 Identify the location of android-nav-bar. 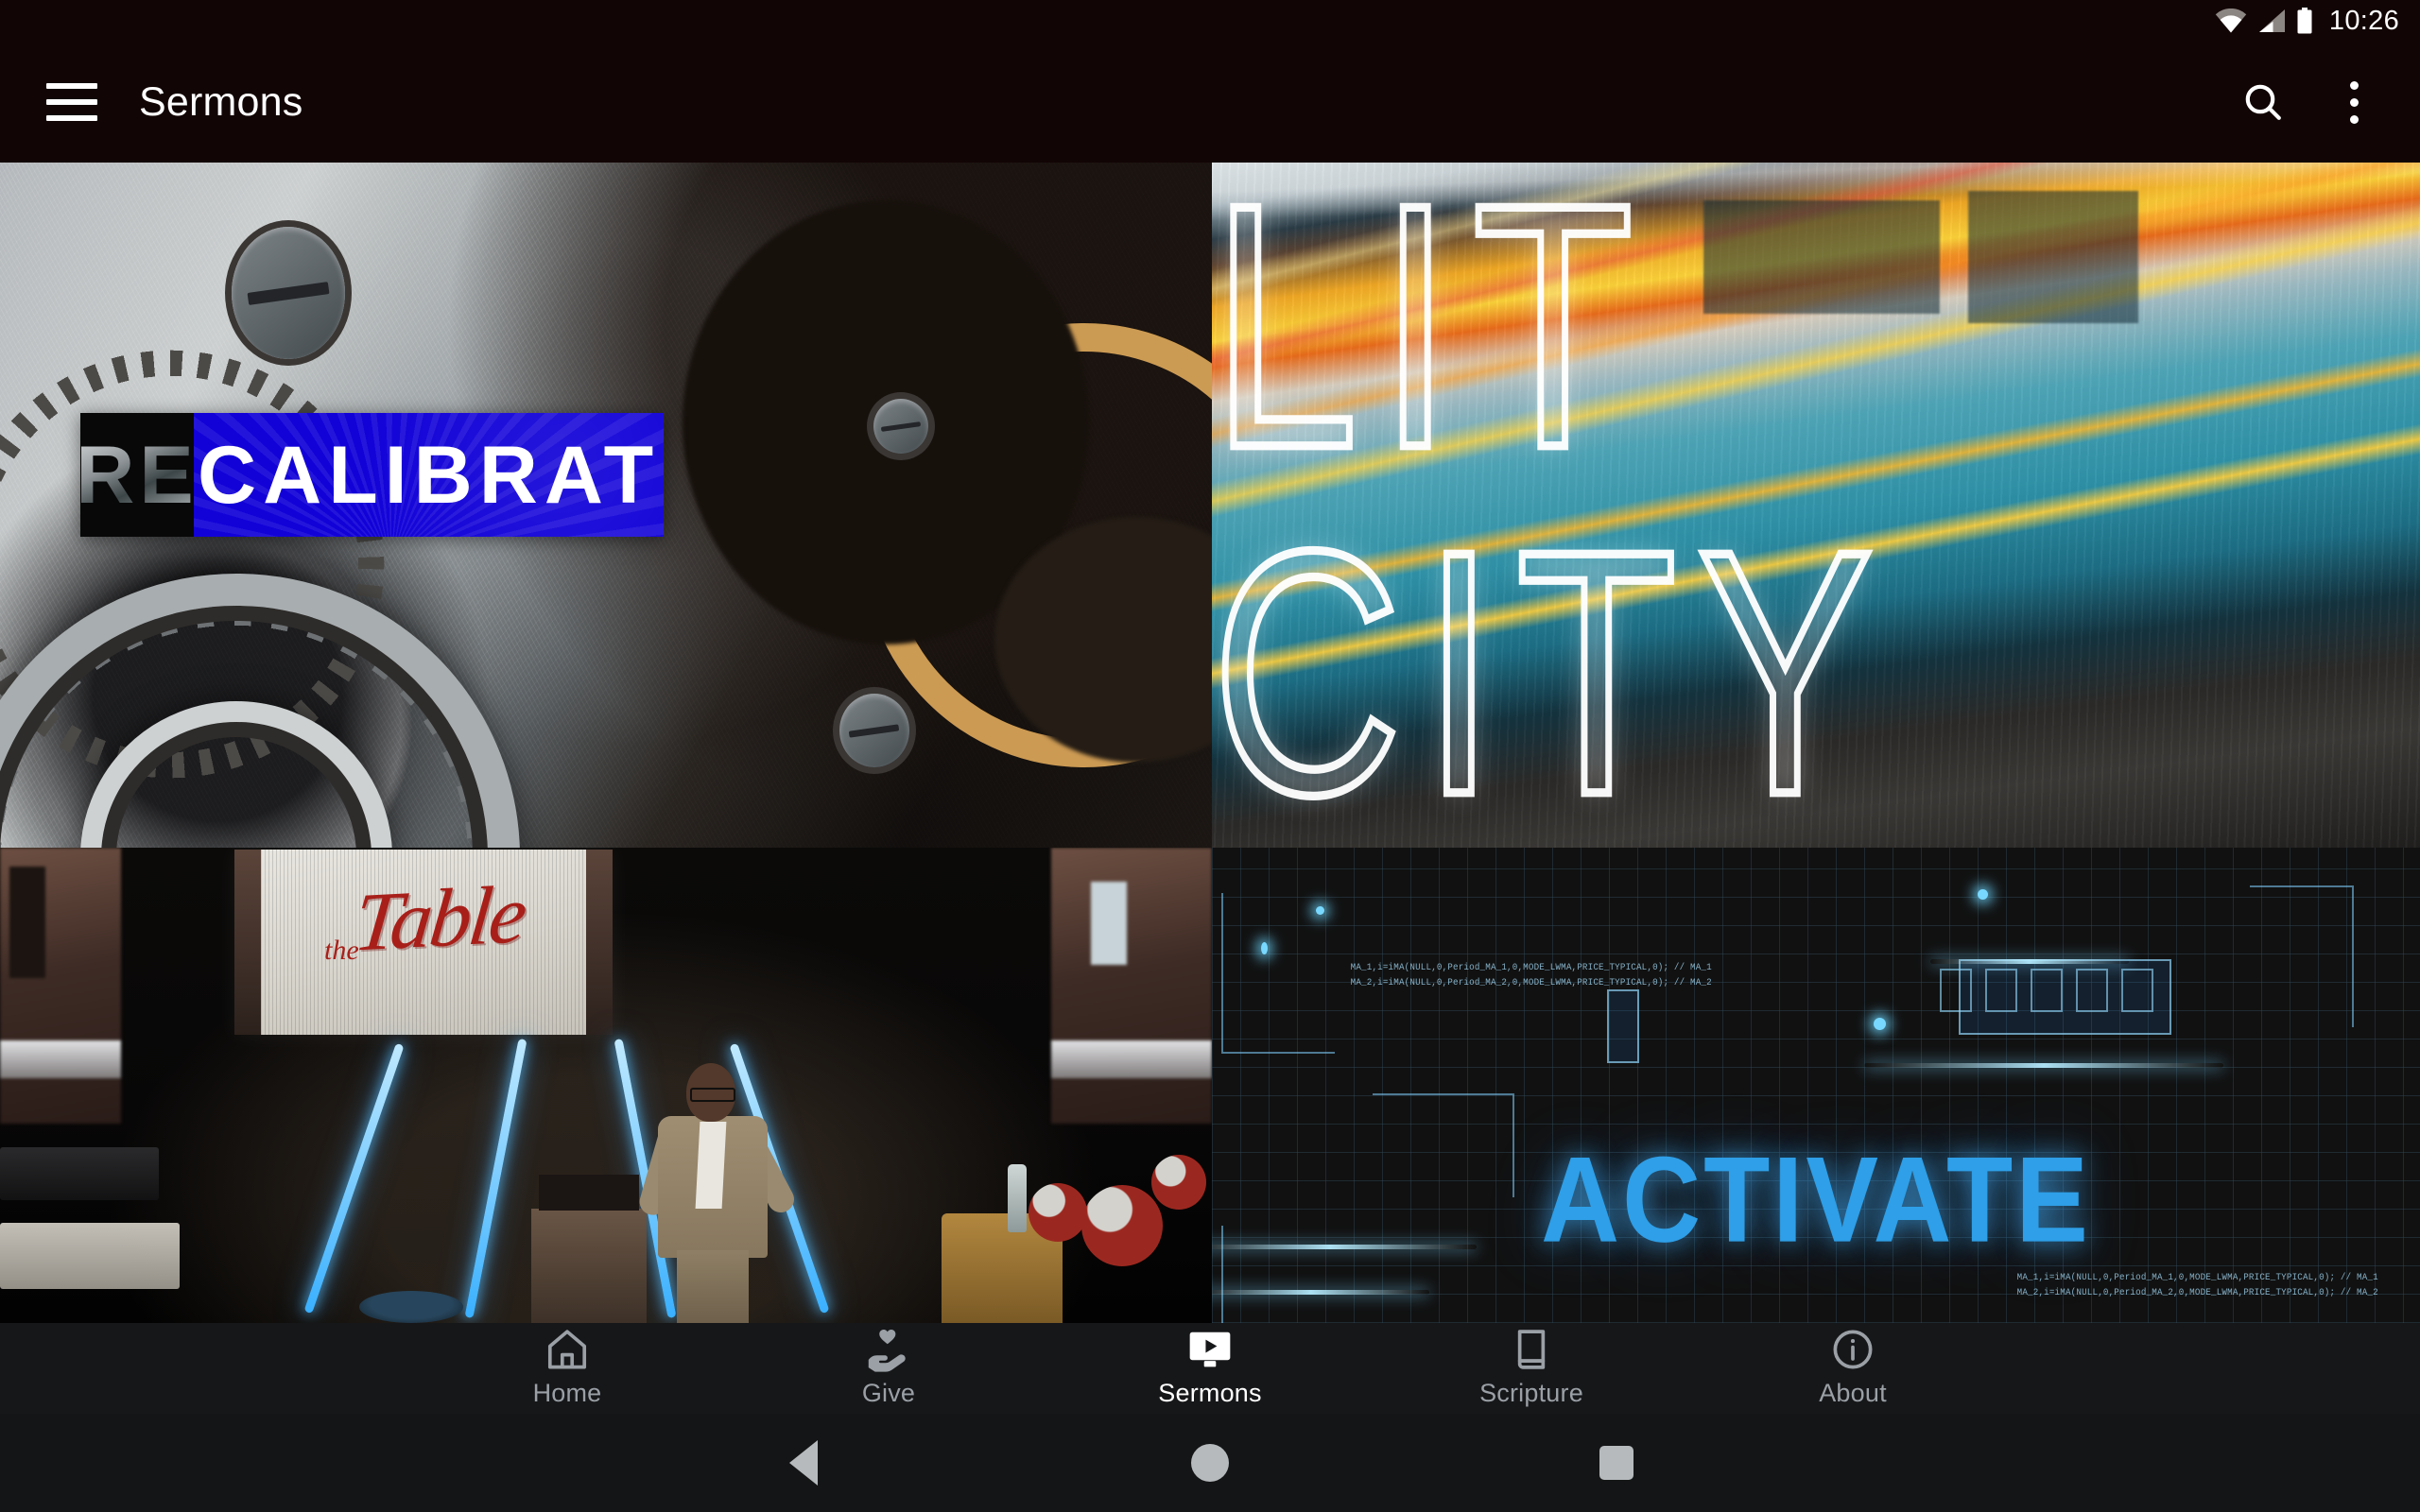
(1210, 1463).